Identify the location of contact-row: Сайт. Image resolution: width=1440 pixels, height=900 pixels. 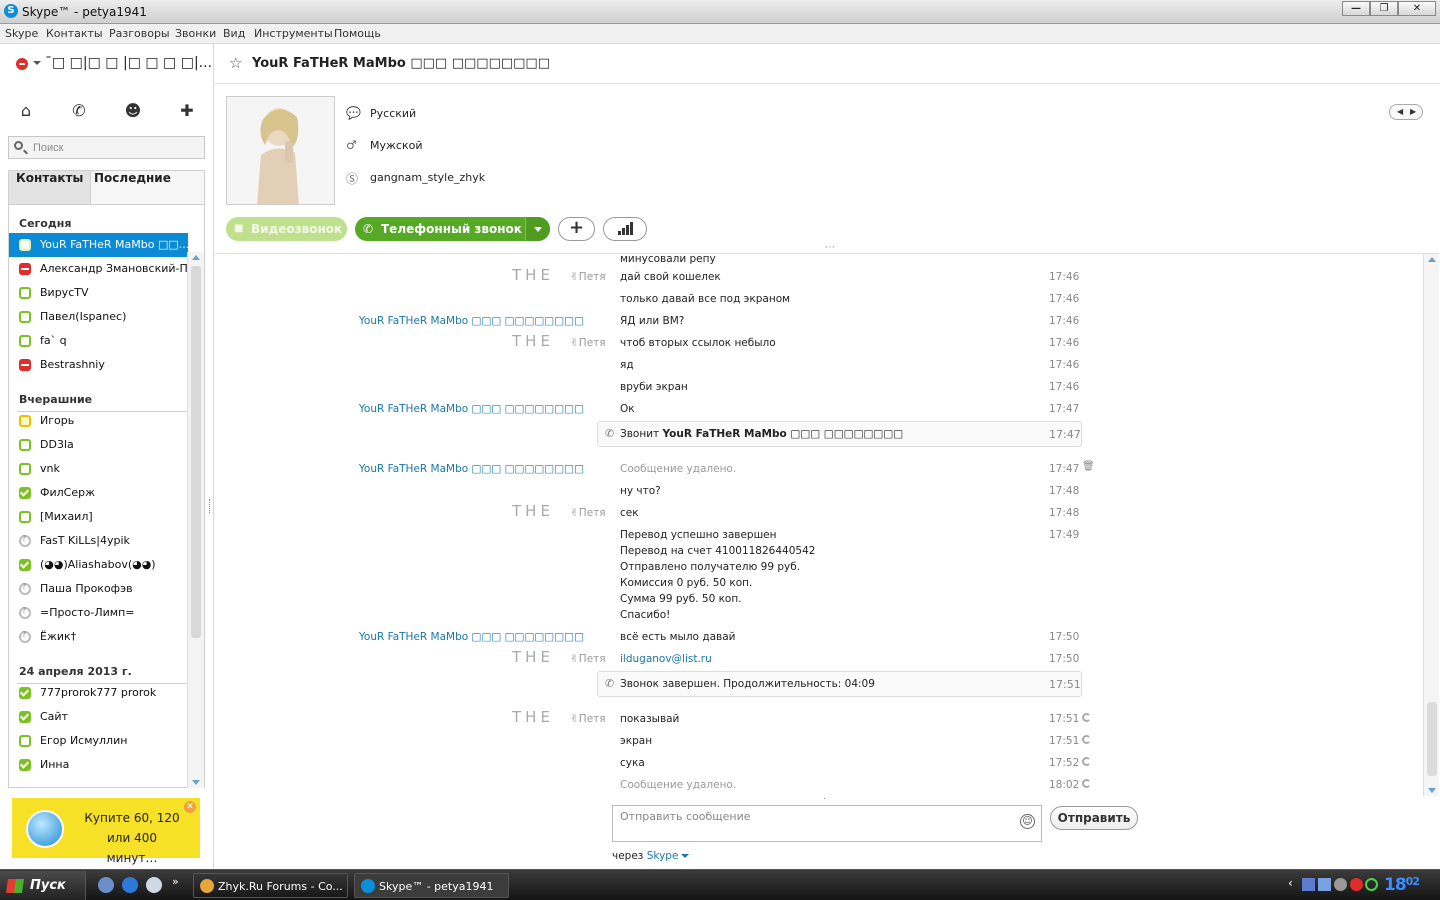
(98, 717).